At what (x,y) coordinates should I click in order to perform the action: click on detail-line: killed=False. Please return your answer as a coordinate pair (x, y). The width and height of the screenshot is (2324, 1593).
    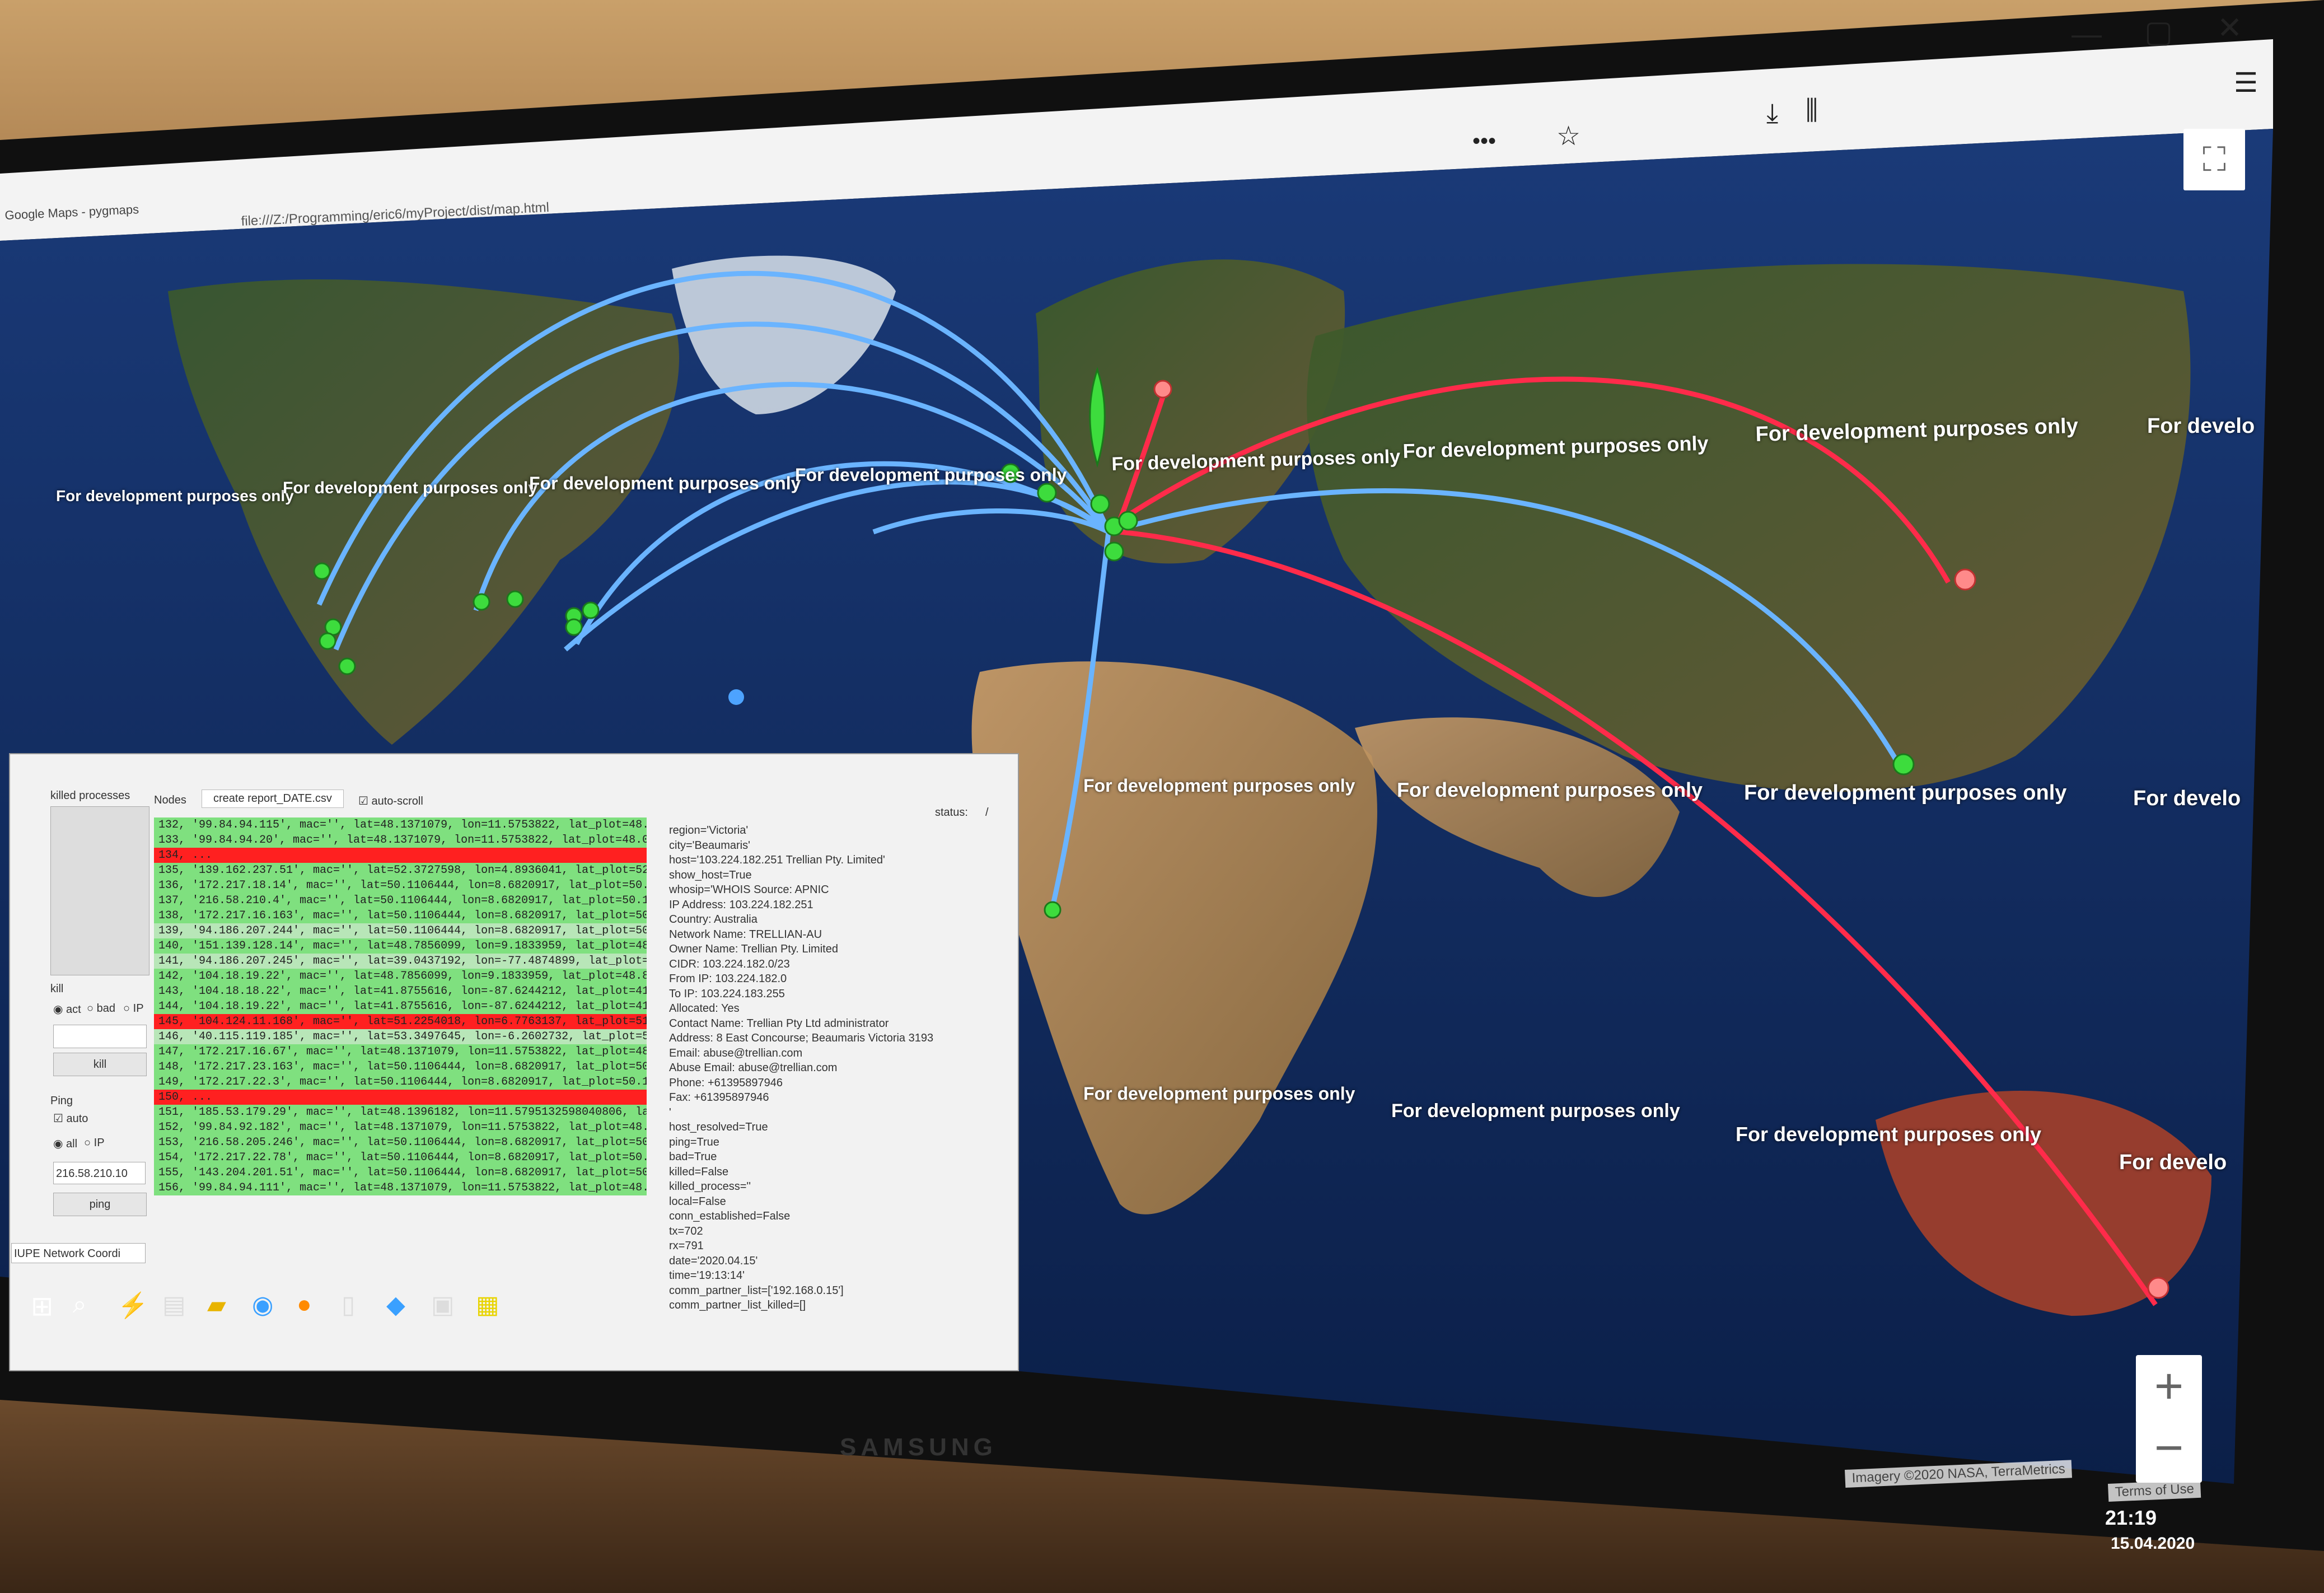
    Looking at the image, I should click on (699, 1171).